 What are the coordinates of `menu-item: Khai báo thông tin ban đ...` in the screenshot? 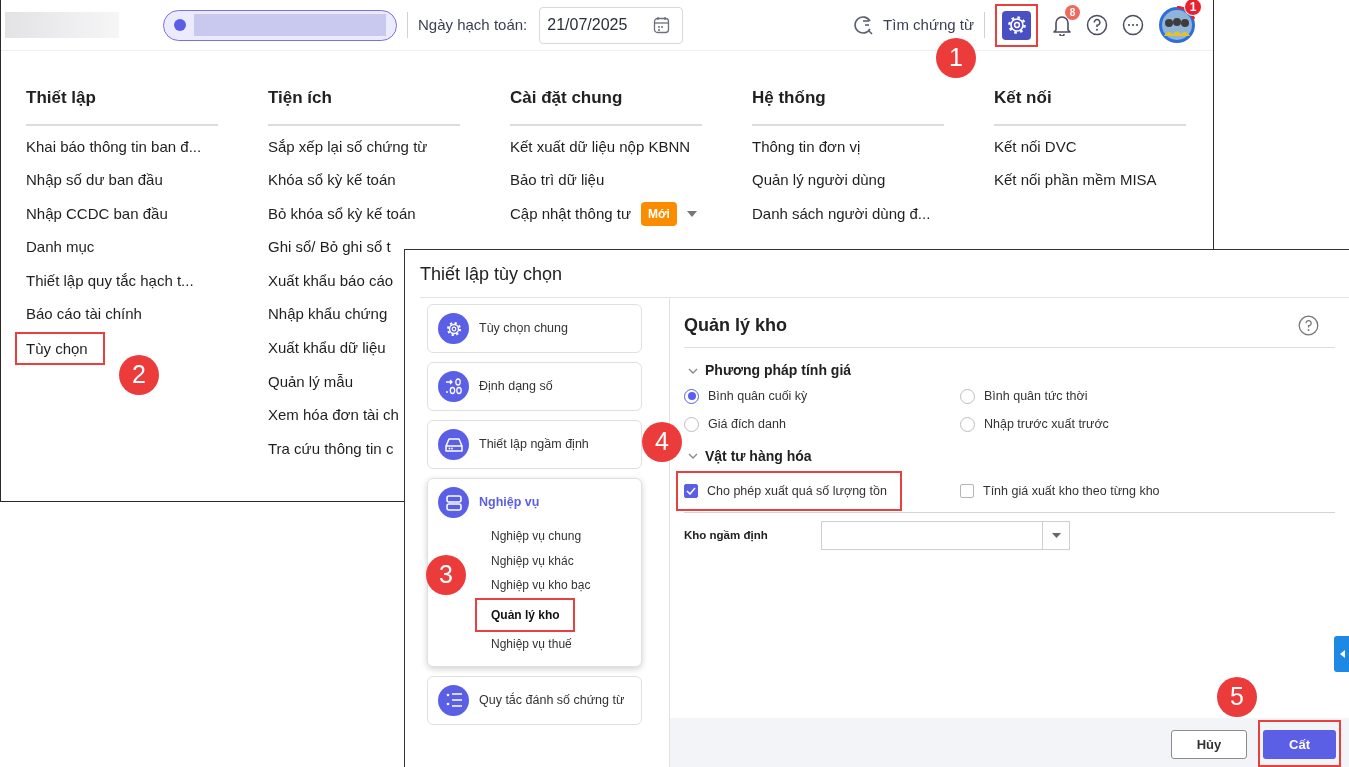 It's located at (114, 146).